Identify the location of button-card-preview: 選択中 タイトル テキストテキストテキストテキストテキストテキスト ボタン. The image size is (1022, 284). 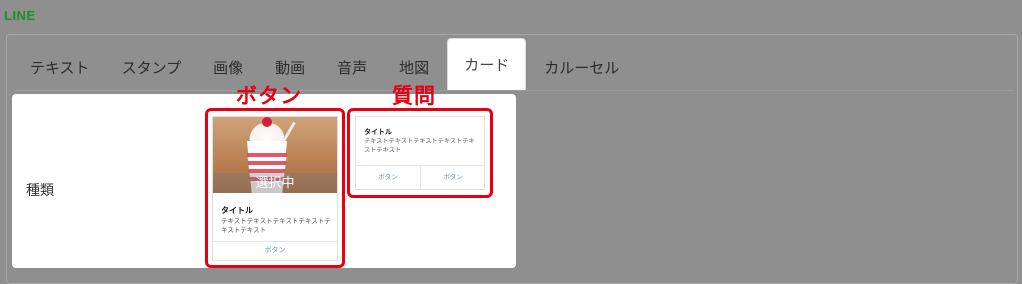
(275, 188).